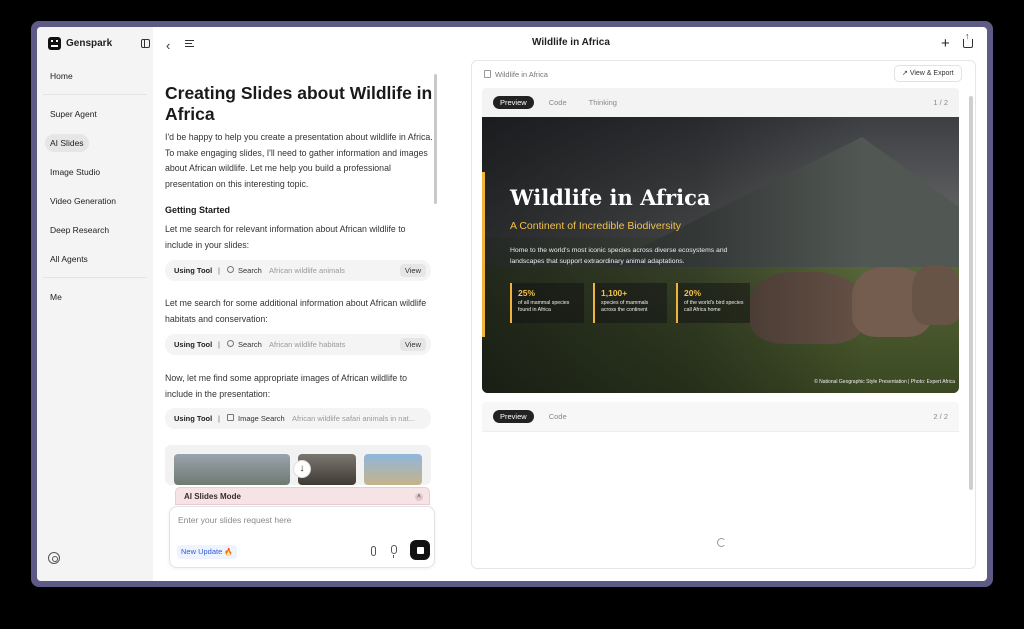  Describe the element at coordinates (198, 210) in the screenshot. I see `section-title: Getting Started` at that location.